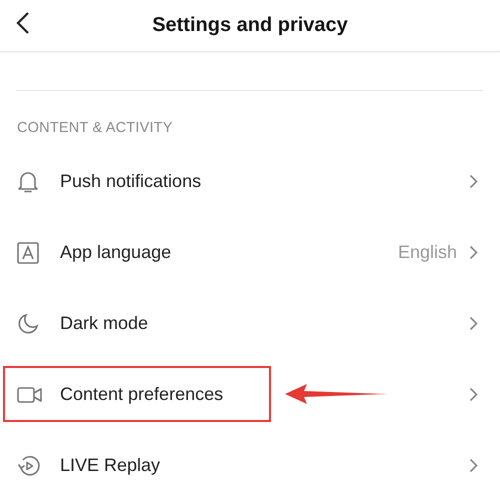 The width and height of the screenshot is (500, 493). What do you see at coordinates (95, 128) in the screenshot?
I see `section-header: CONTENT & ACTIVITY` at bounding box center [95, 128].